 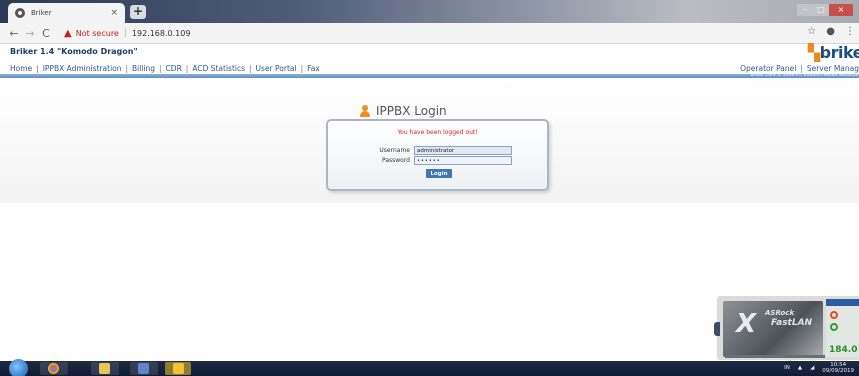 I want to click on app-window-icon, so click(x=143, y=368).